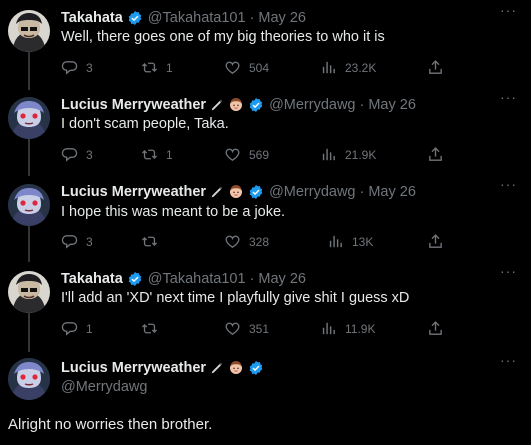  I want to click on tweet-text: I hope this was meant to be a joke., so click(173, 212).